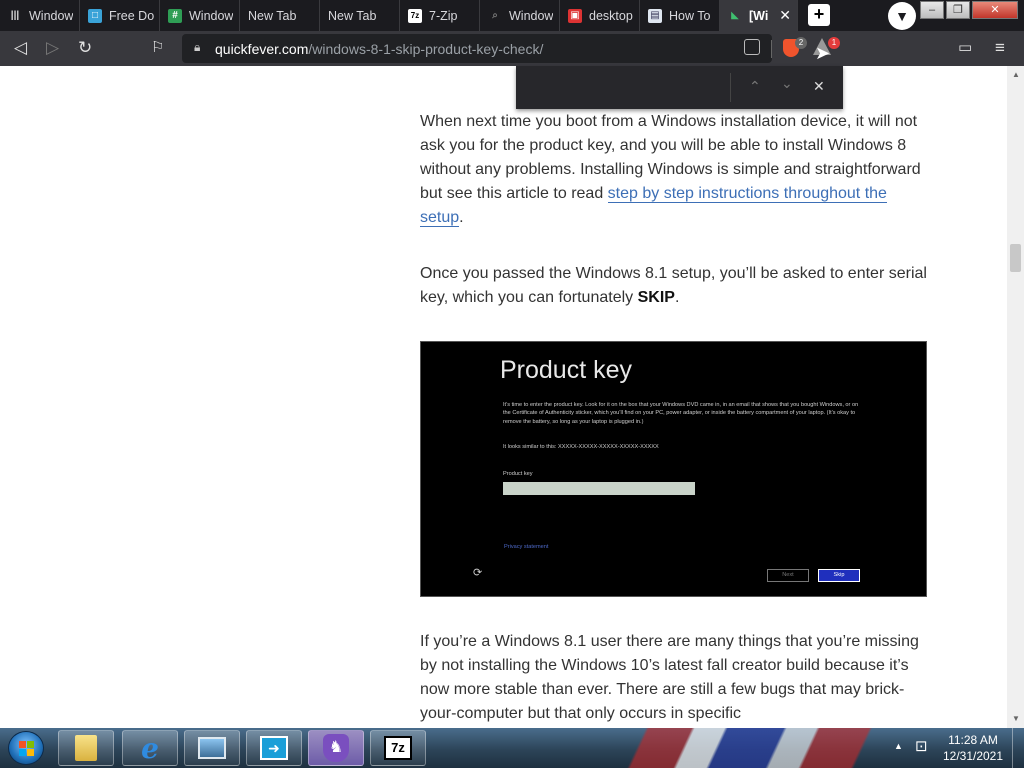  Describe the element at coordinates (995, 10) in the screenshot. I see `close-window-button: ✕` at that location.